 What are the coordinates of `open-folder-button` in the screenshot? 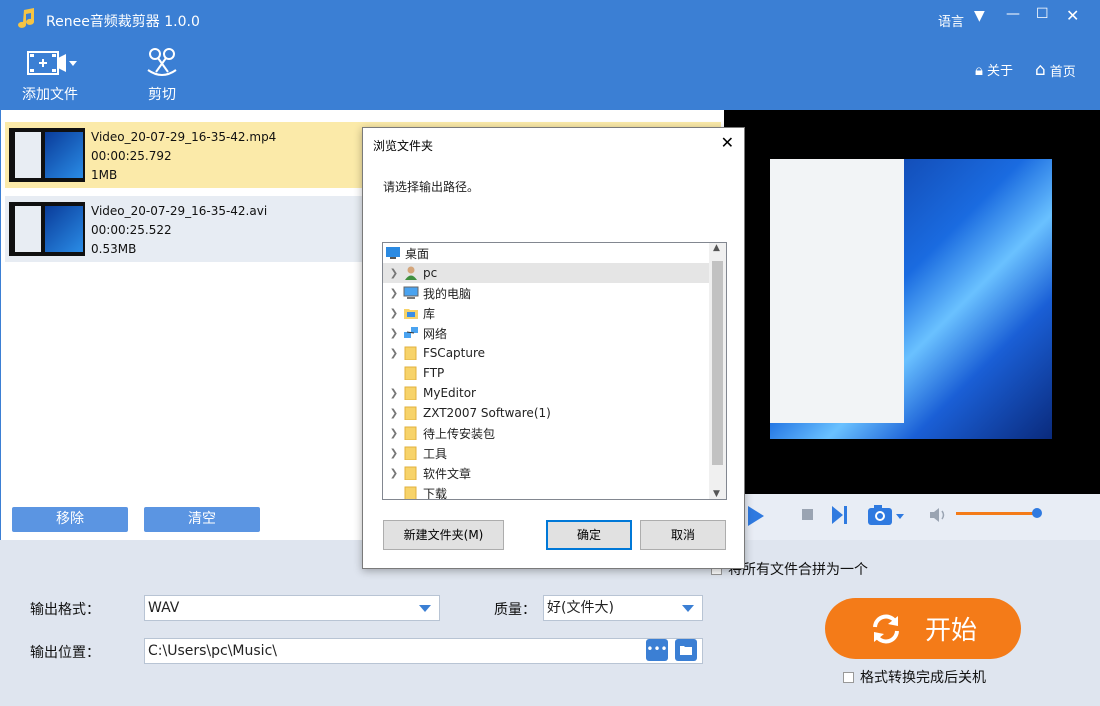 It's located at (686, 650).